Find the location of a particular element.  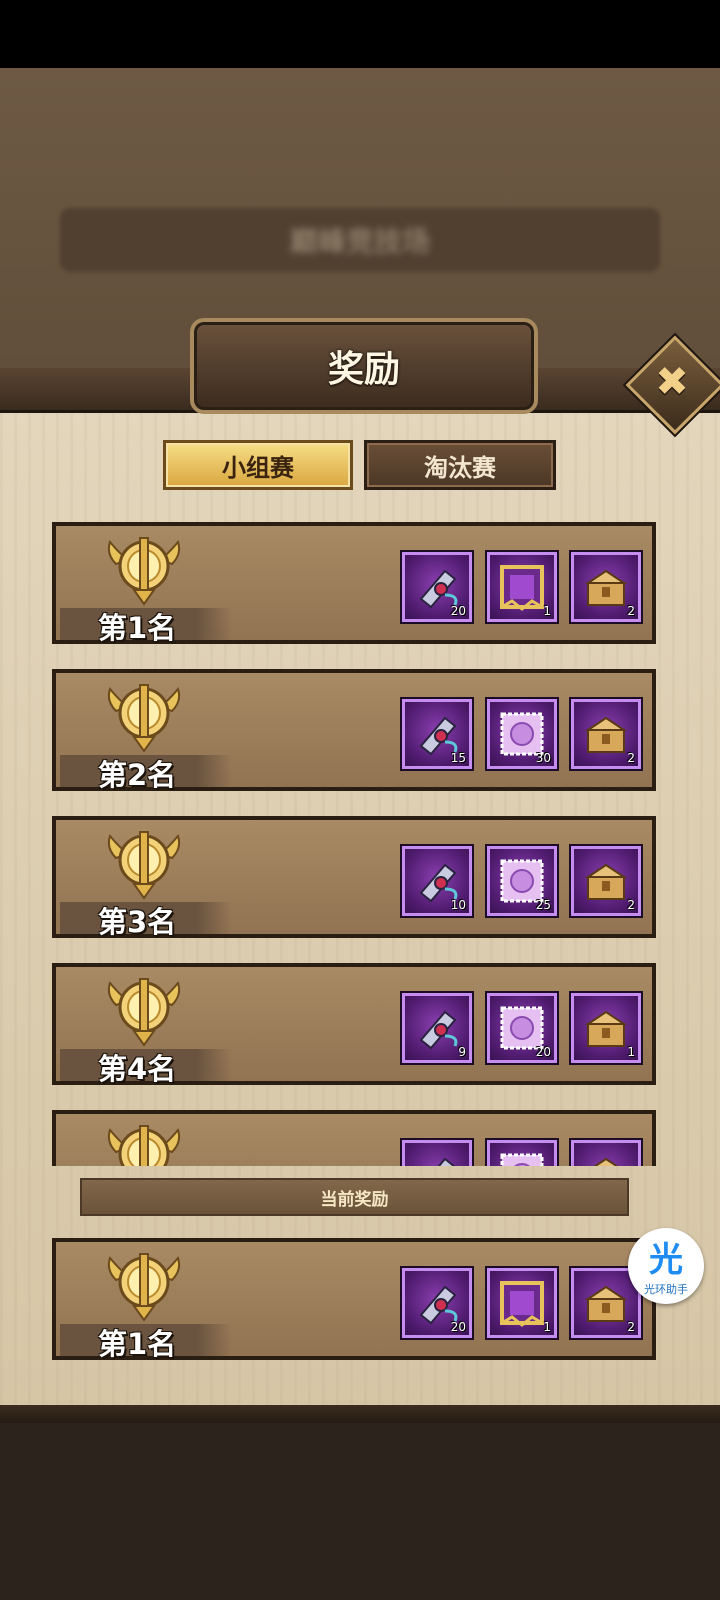

reward-count: 9 is located at coordinates (462, 1052).